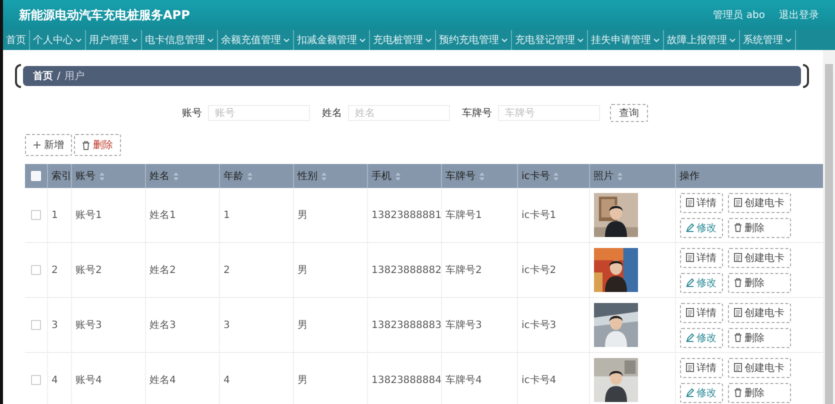  What do you see at coordinates (105, 15) in the screenshot?
I see `app-title: 新能源电动汽车充电桩服务APP` at bounding box center [105, 15].